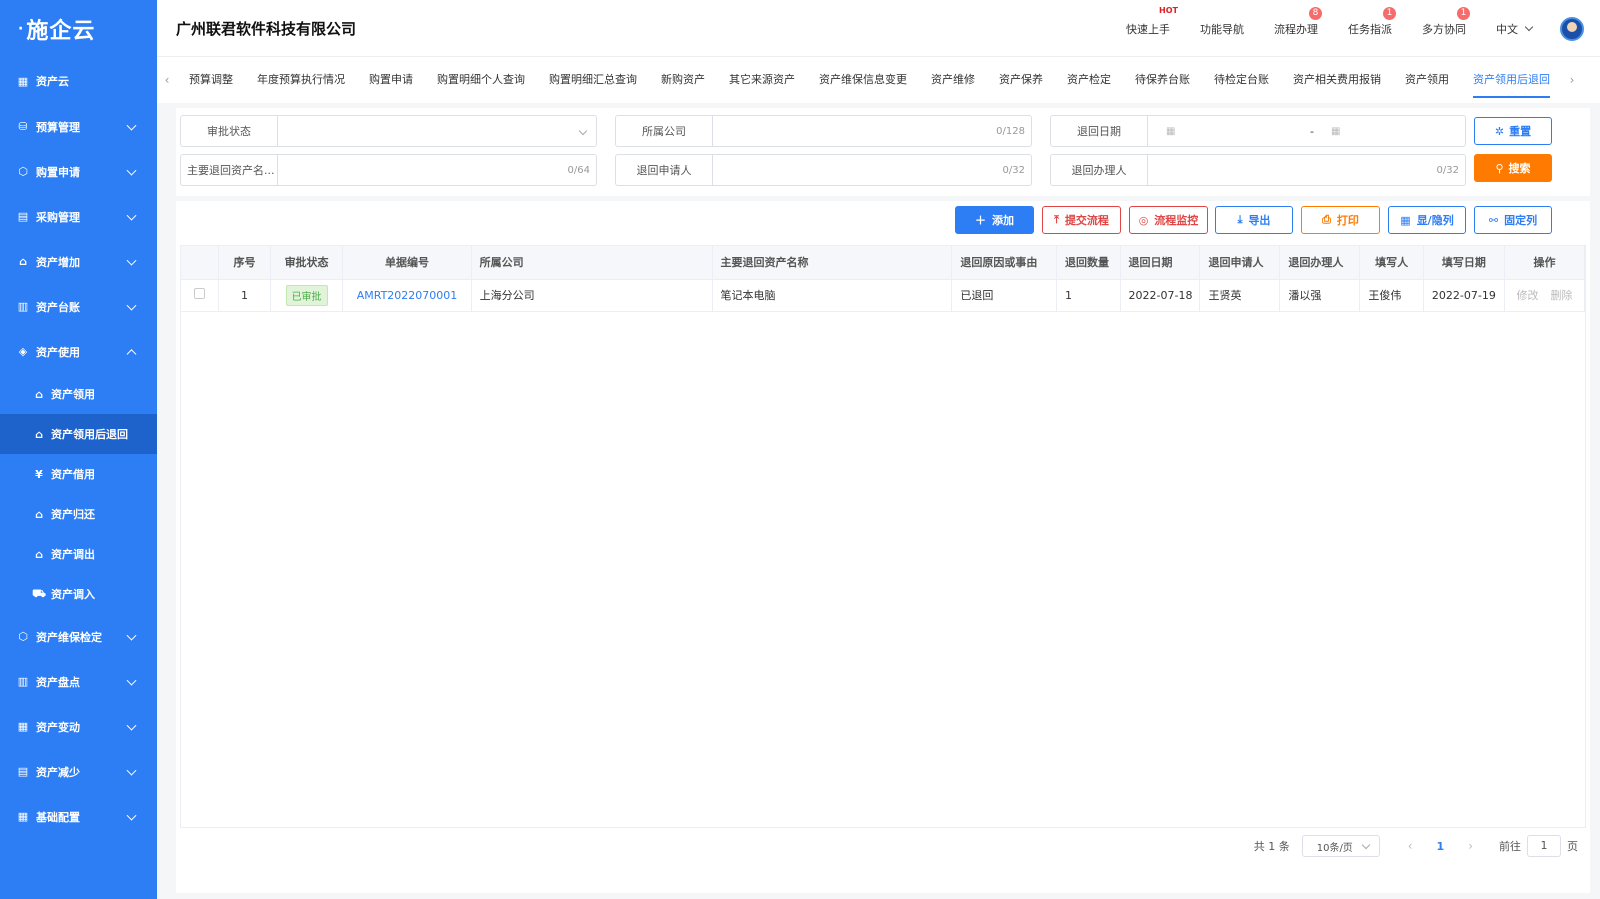 This screenshot has width=1600, height=899. Describe the element at coordinates (1527, 295) in the screenshot. I see `edit-link: 修改` at that location.